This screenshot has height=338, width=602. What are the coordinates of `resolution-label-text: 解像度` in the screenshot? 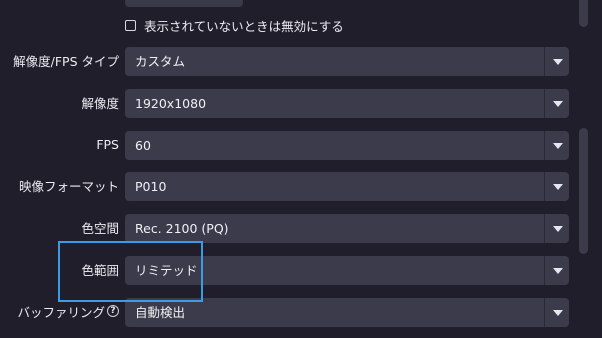 It's located at (100, 103).